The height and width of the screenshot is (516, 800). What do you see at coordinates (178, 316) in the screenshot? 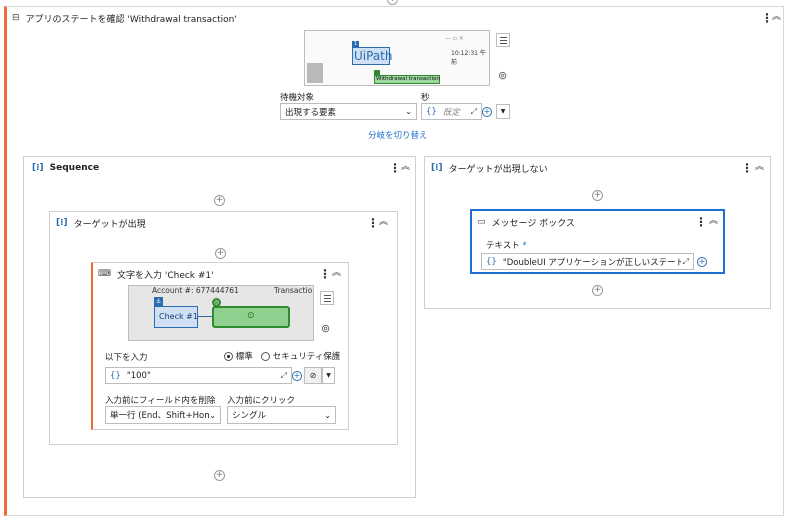
I see `preview-check-label: Check #1` at bounding box center [178, 316].